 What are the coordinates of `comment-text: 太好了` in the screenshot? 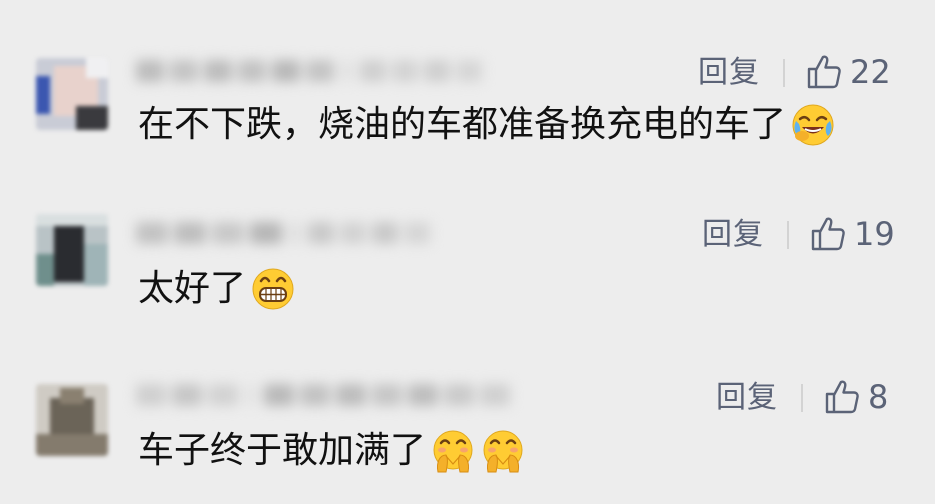 It's located at (217, 289).